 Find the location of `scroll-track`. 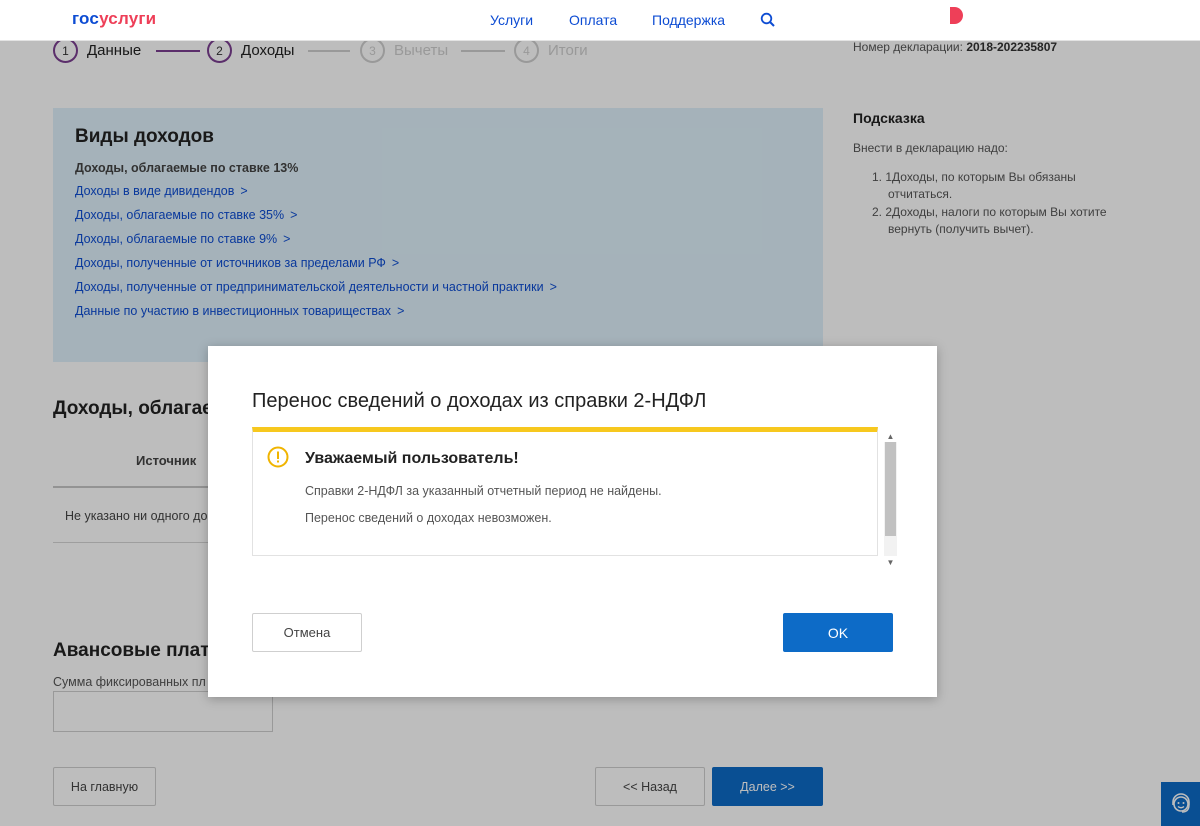

scroll-track is located at coordinates (890, 499).